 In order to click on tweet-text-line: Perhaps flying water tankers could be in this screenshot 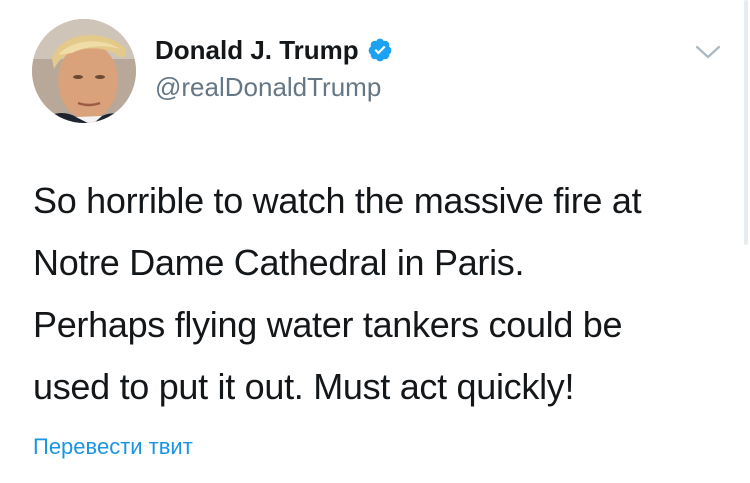, I will do `click(328, 324)`.